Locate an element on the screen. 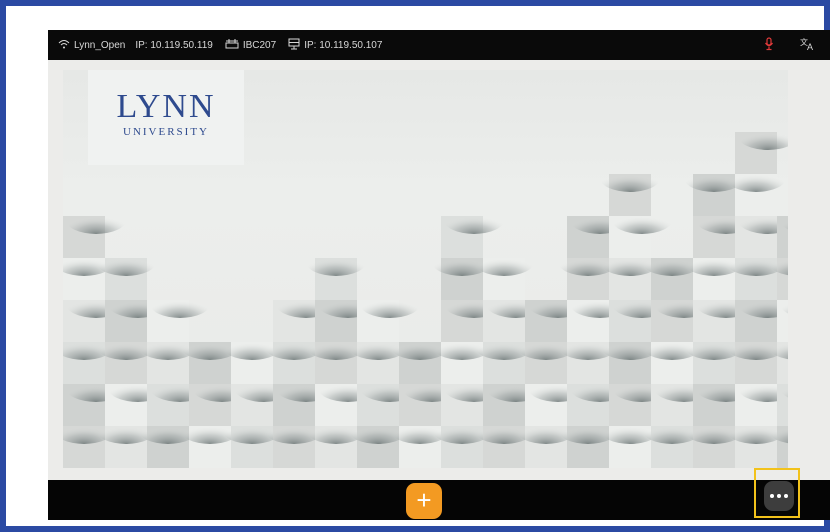 The height and width of the screenshot is (532, 830). wifi-status: Lynn_Open IP: 10.119.50.119 is located at coordinates (135, 45).